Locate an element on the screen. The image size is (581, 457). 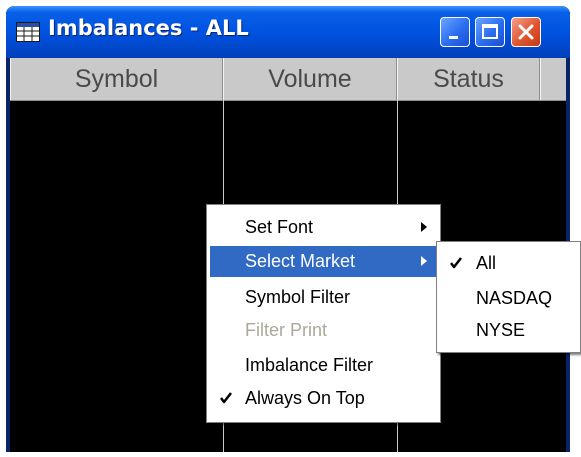
market-option-nasdaq: NASDAQ is located at coordinates (509, 298).